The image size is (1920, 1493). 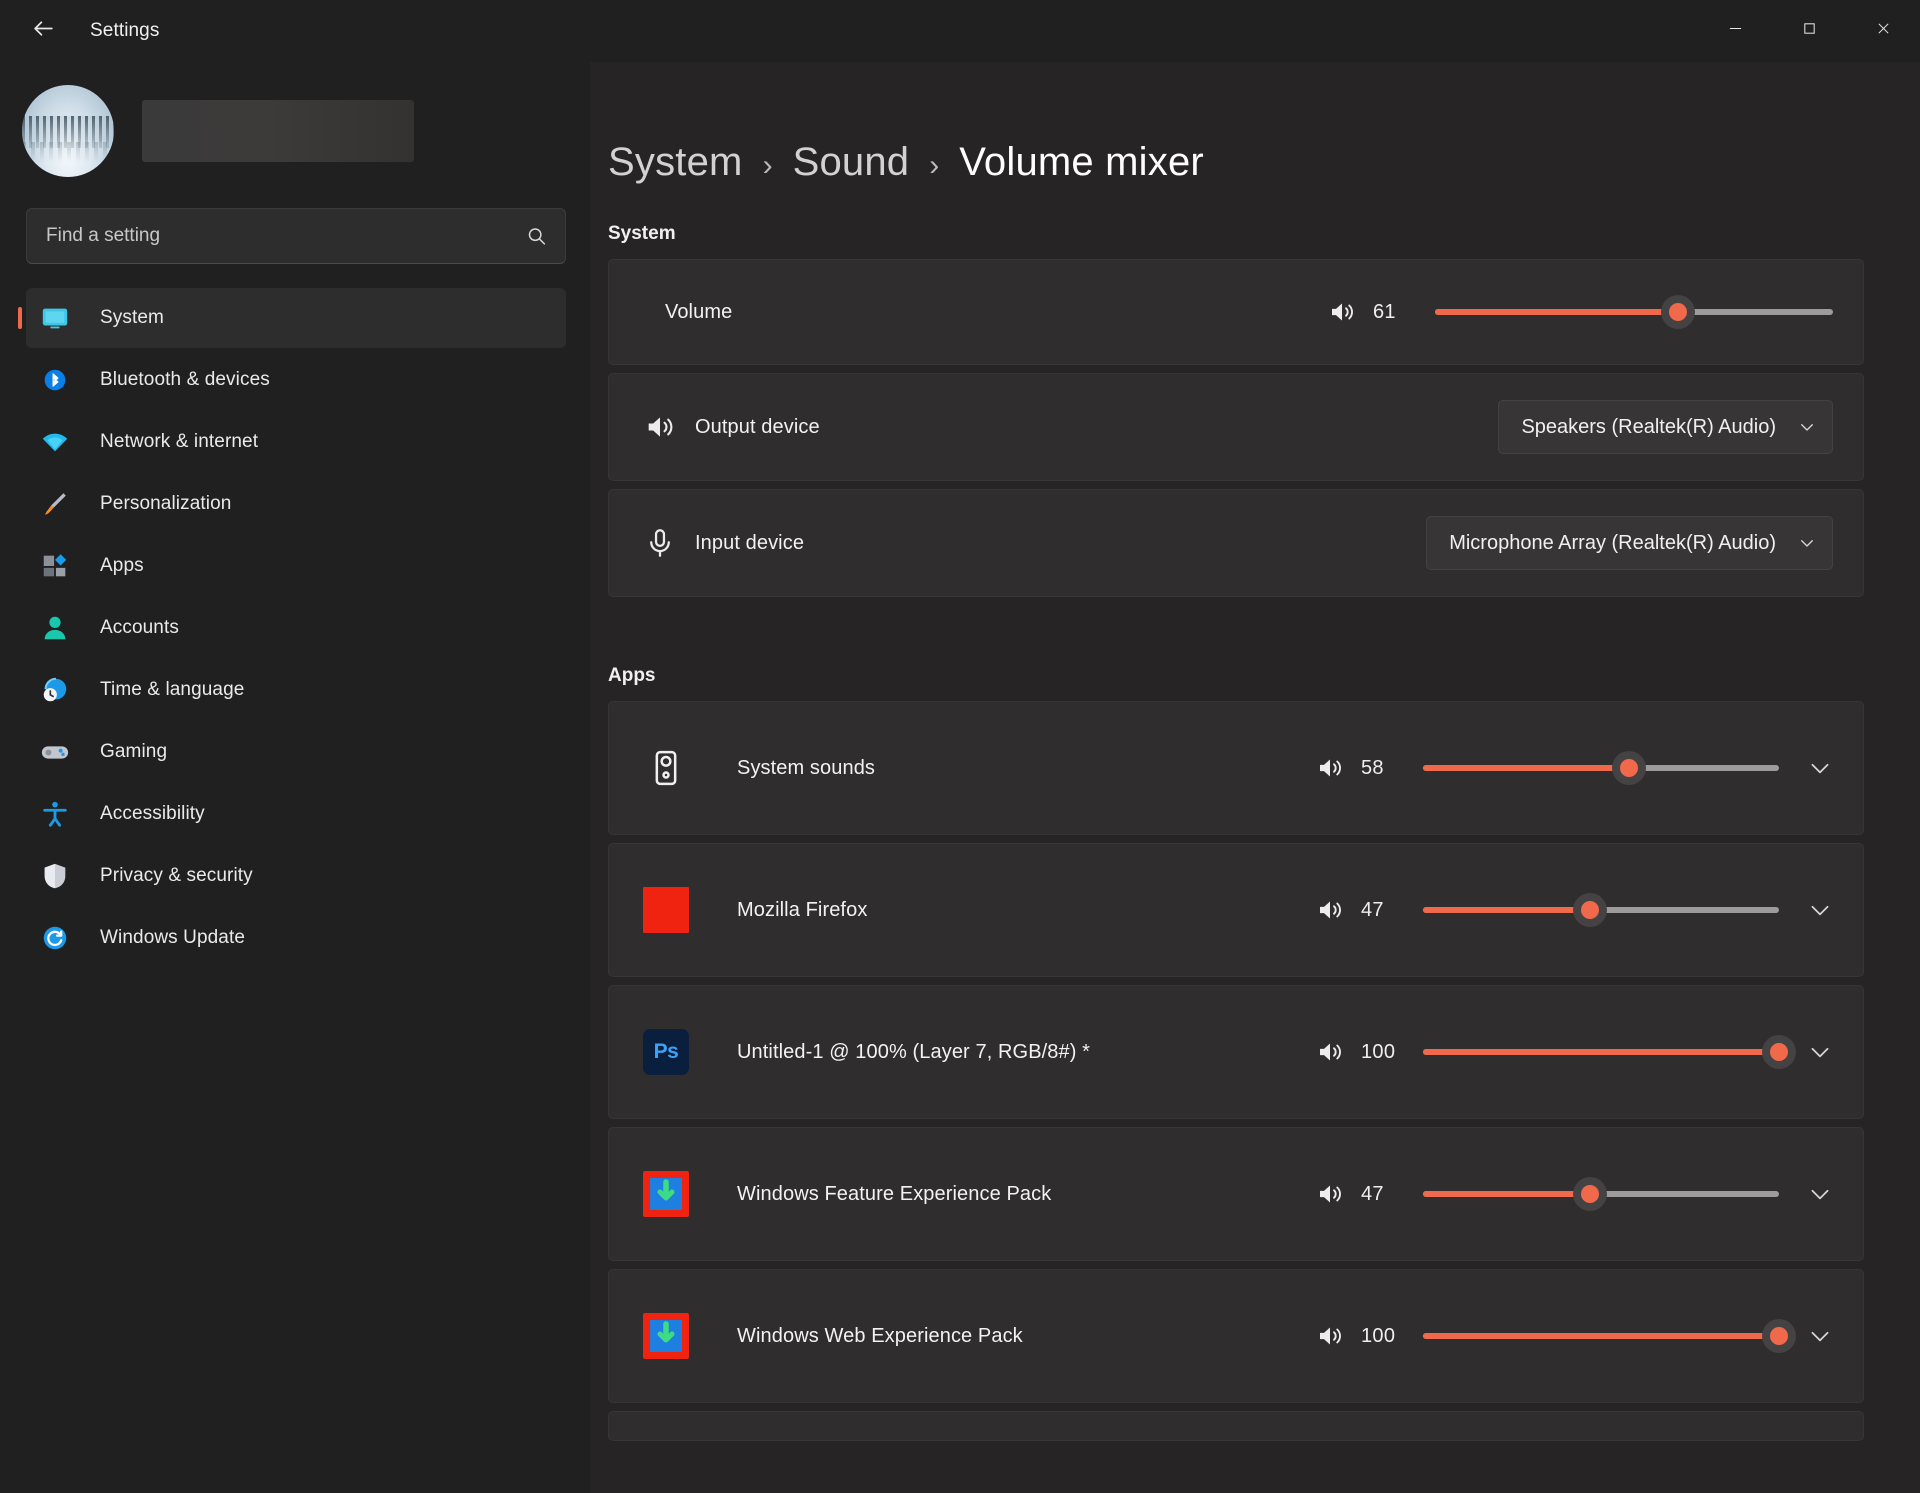 What do you see at coordinates (62, 318) in the screenshot?
I see `monitor-icon` at bounding box center [62, 318].